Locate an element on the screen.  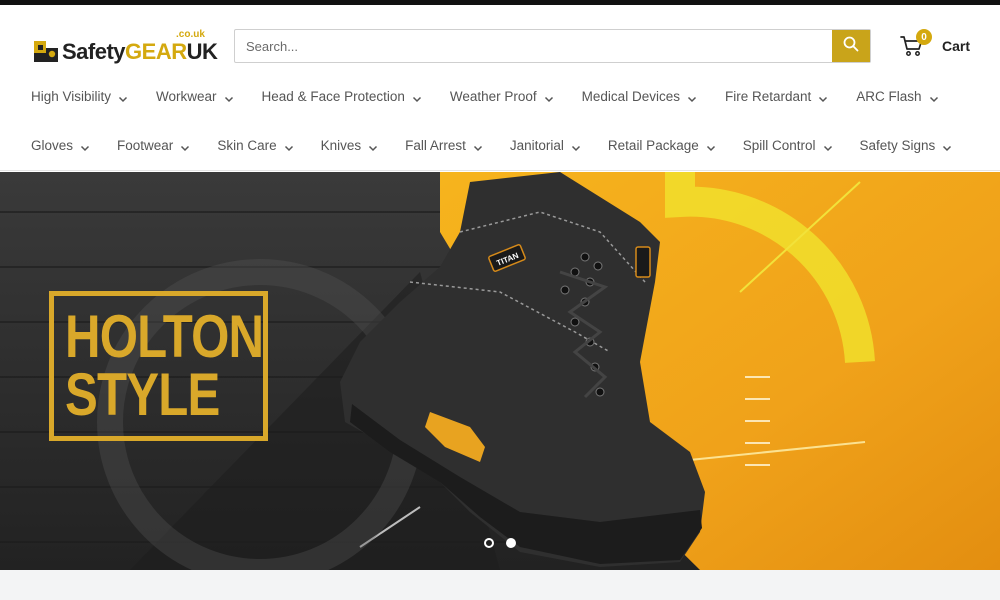
carousel-dots is located at coordinates (506, 543).